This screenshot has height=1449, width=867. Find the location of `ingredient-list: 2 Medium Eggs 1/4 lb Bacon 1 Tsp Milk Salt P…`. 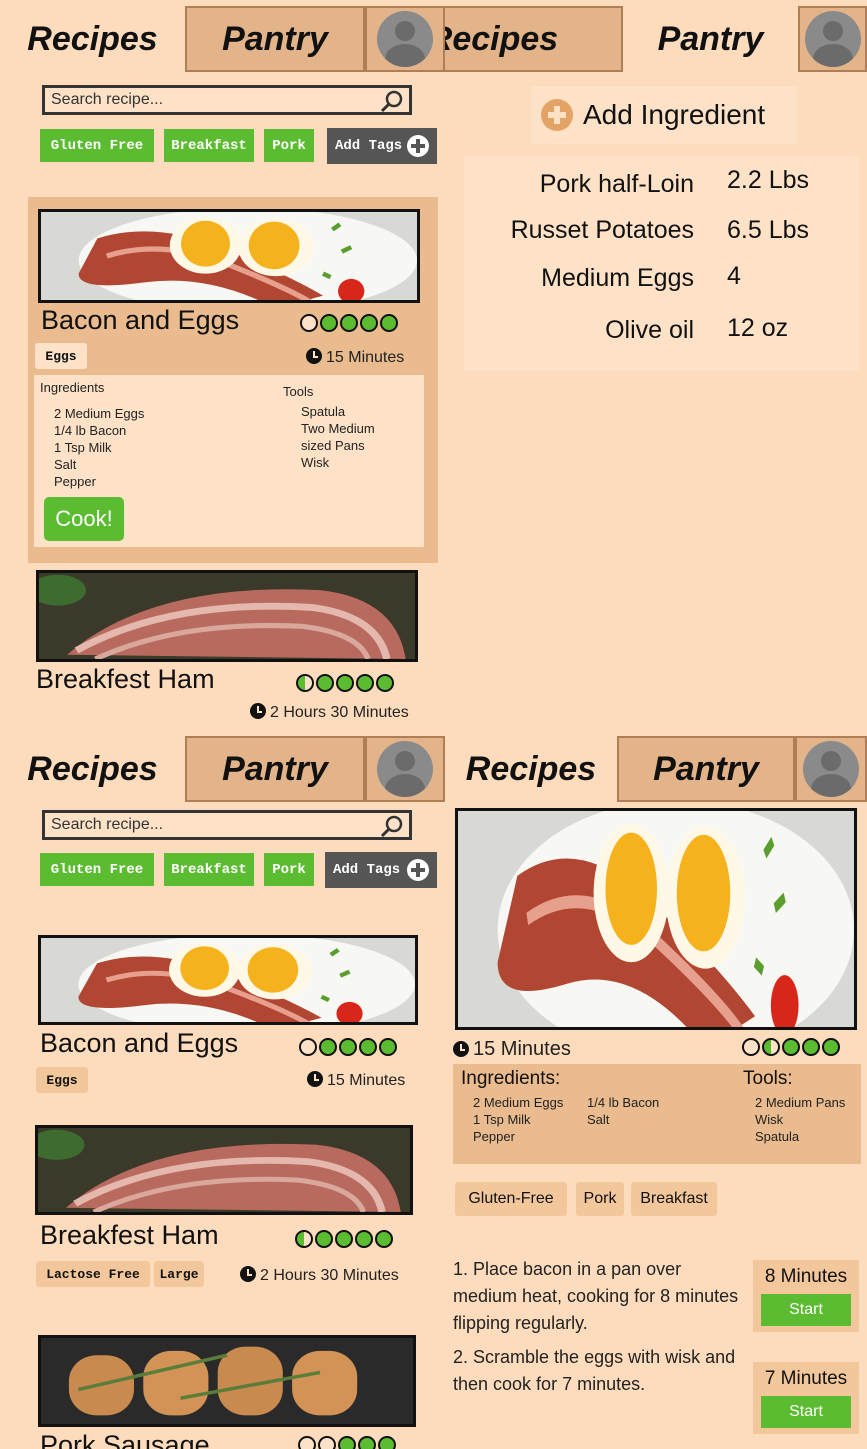

ingredient-list: 2 Medium Eggs 1/4 lb Bacon 1 Tsp Milk Salt P… is located at coordinates (99, 447).